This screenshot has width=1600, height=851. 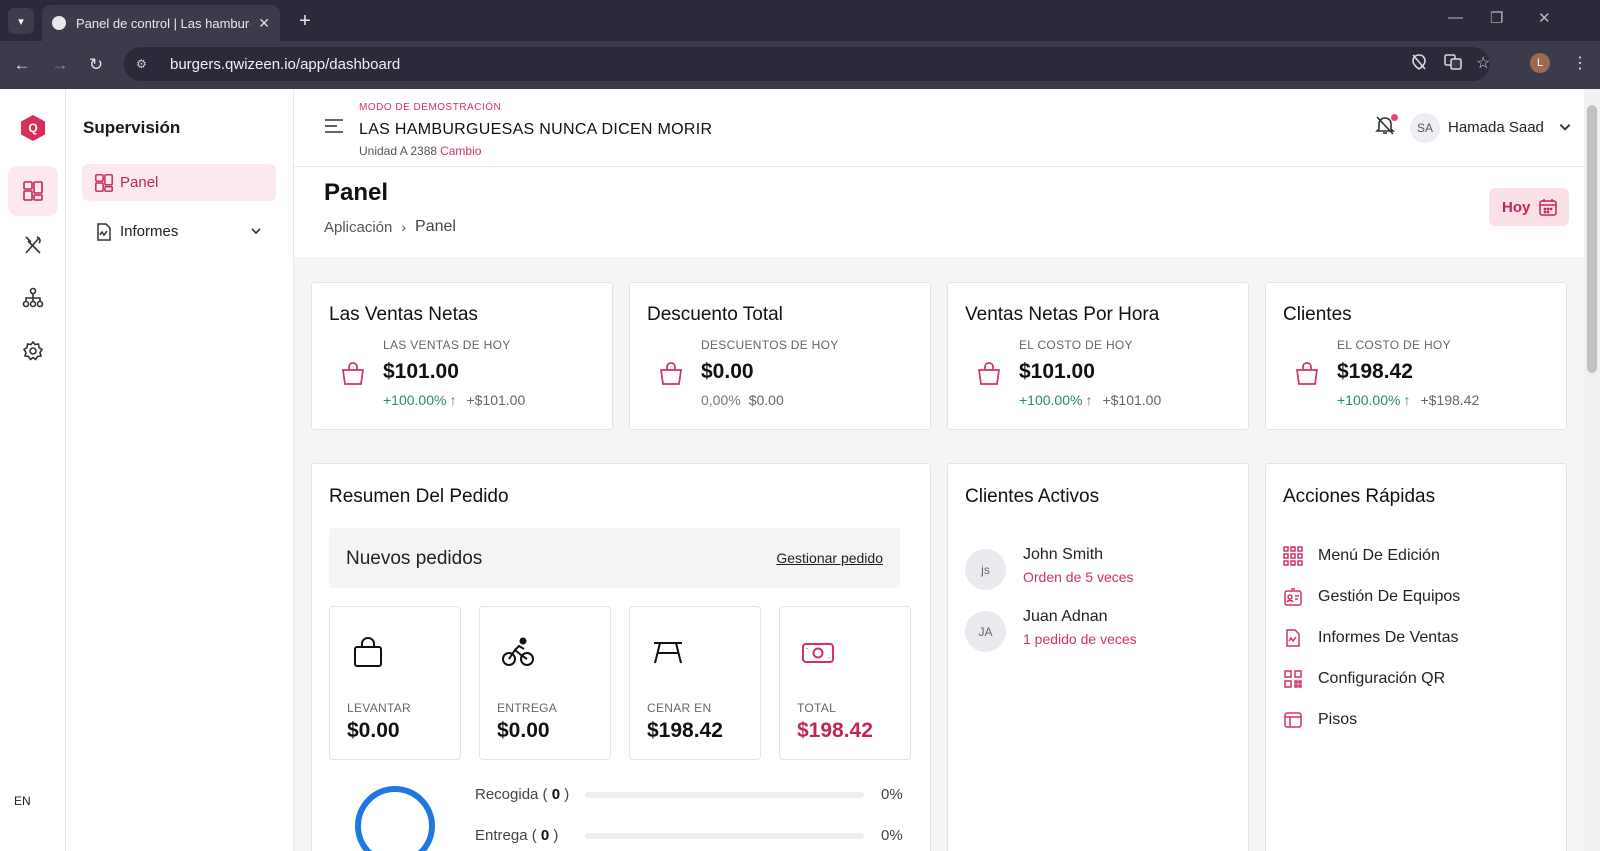 I want to click on breadcrumb-app-link: Aplicación, so click(x=358, y=227).